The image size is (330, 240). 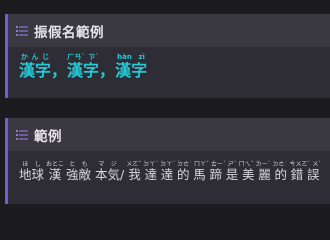 I want to click on ruby-base: 本気, so click(x=108, y=174).